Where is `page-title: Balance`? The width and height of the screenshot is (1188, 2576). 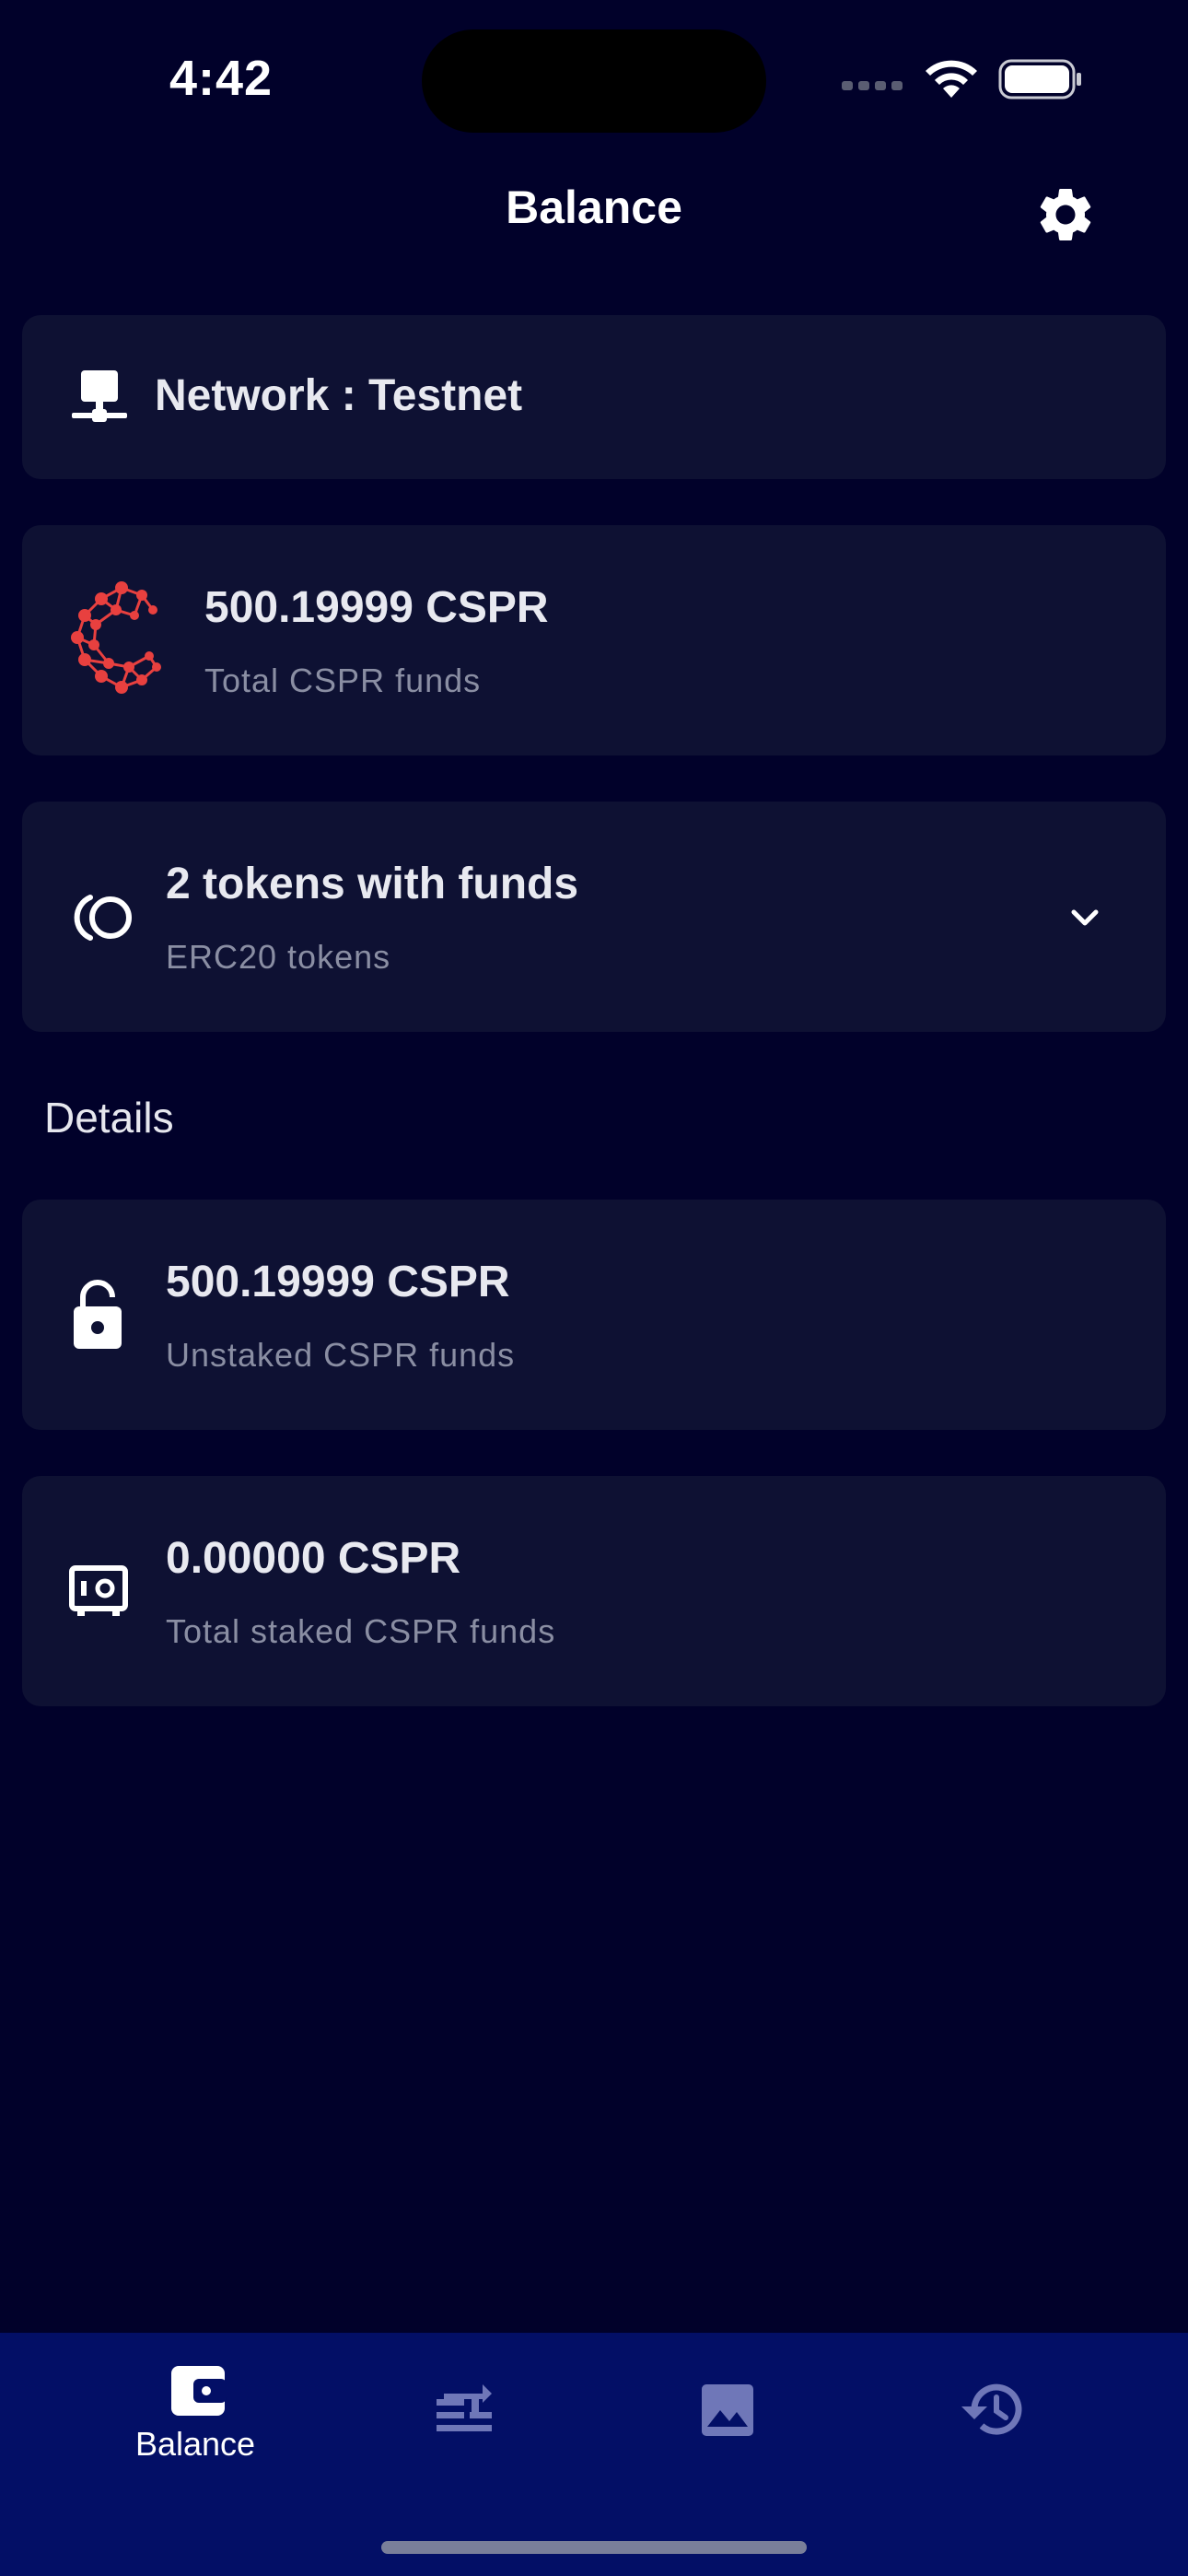 page-title: Balance is located at coordinates (594, 207).